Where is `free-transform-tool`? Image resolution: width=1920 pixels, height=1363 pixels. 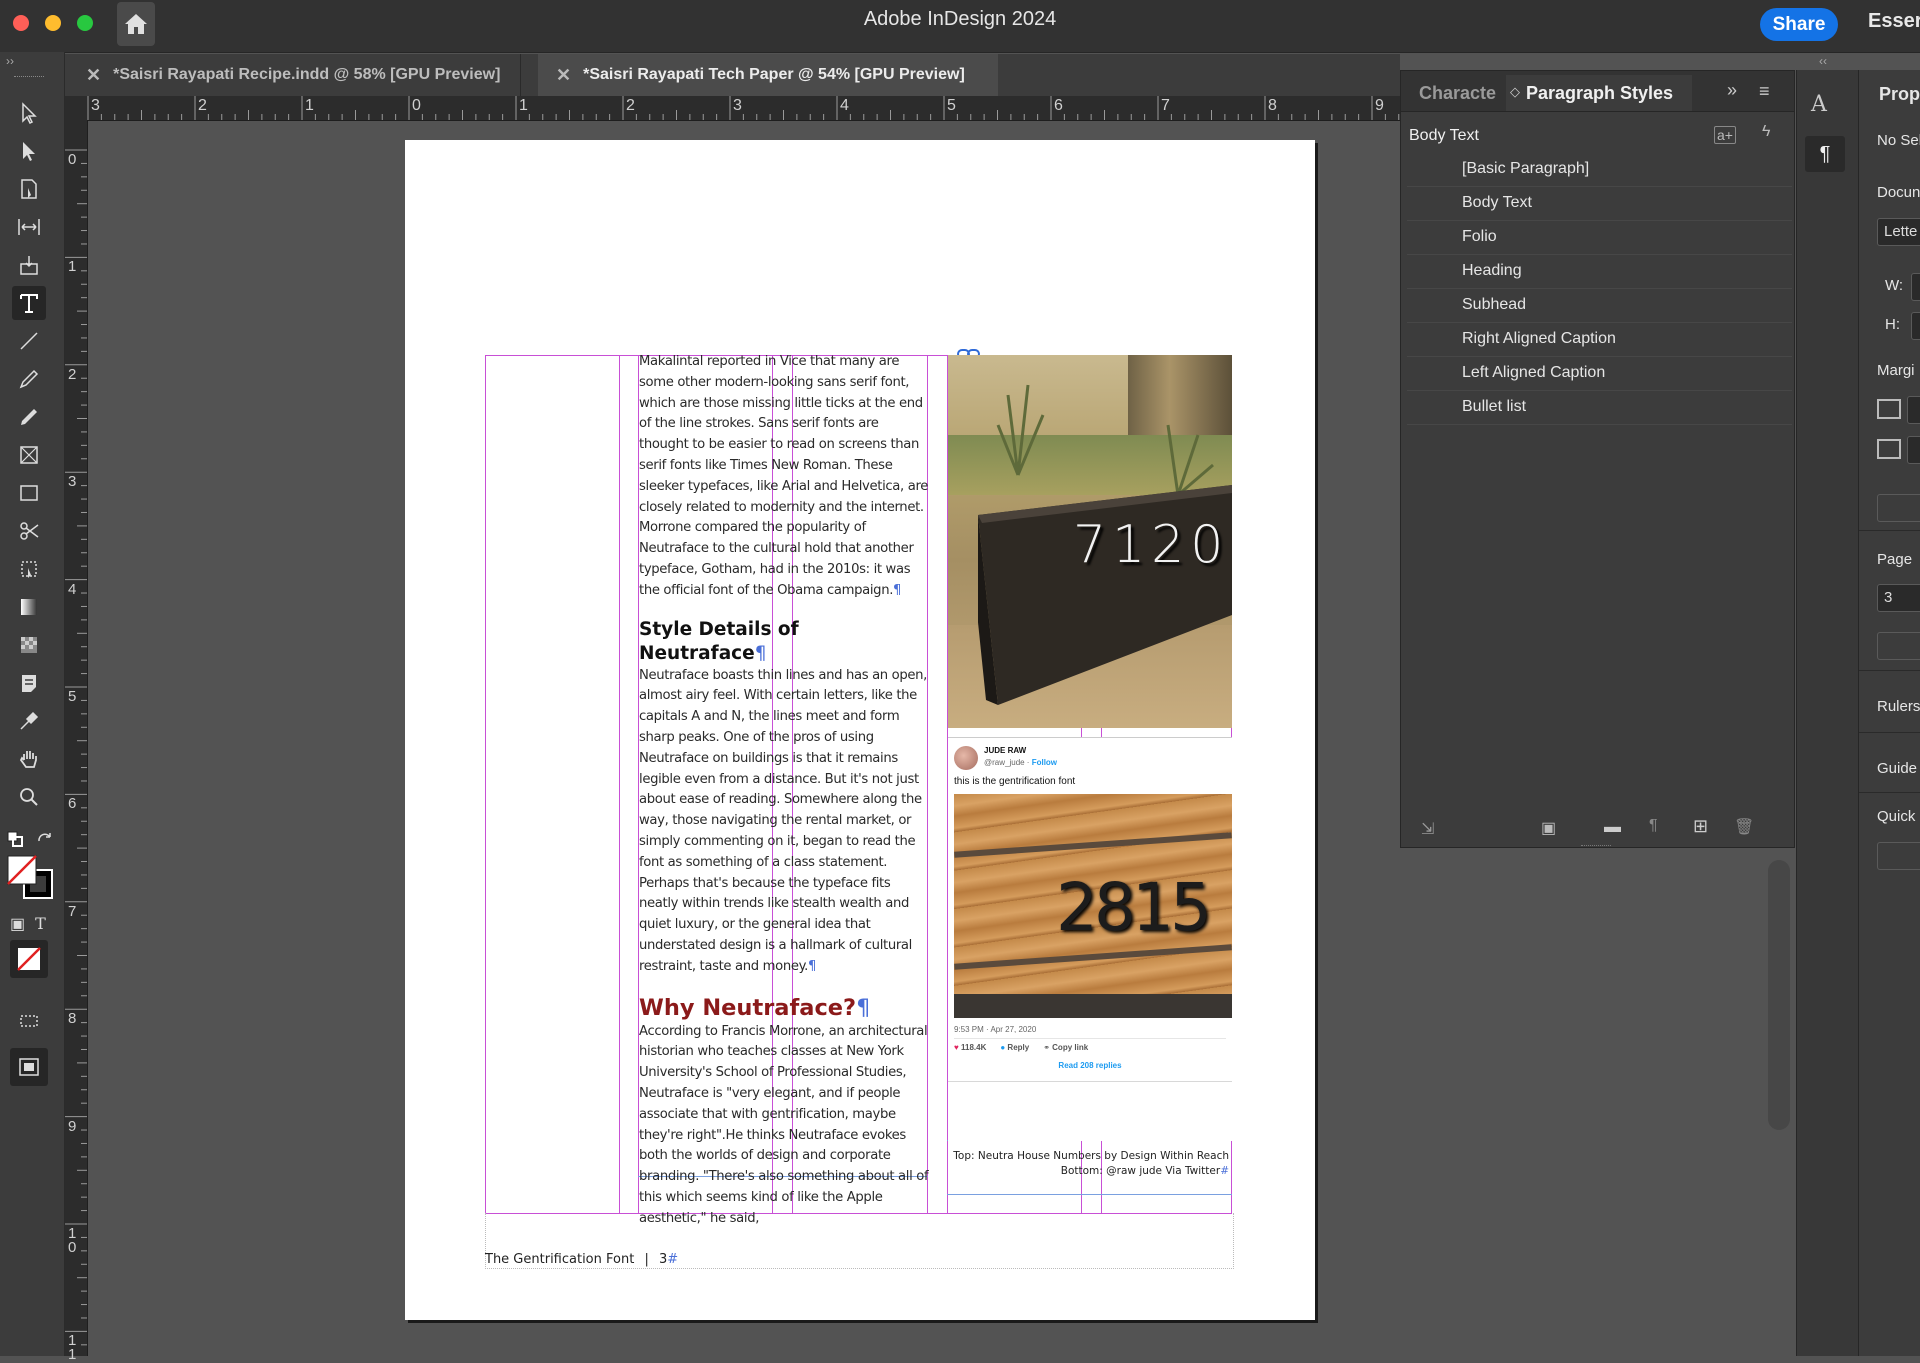
free-transform-tool is located at coordinates (29, 569).